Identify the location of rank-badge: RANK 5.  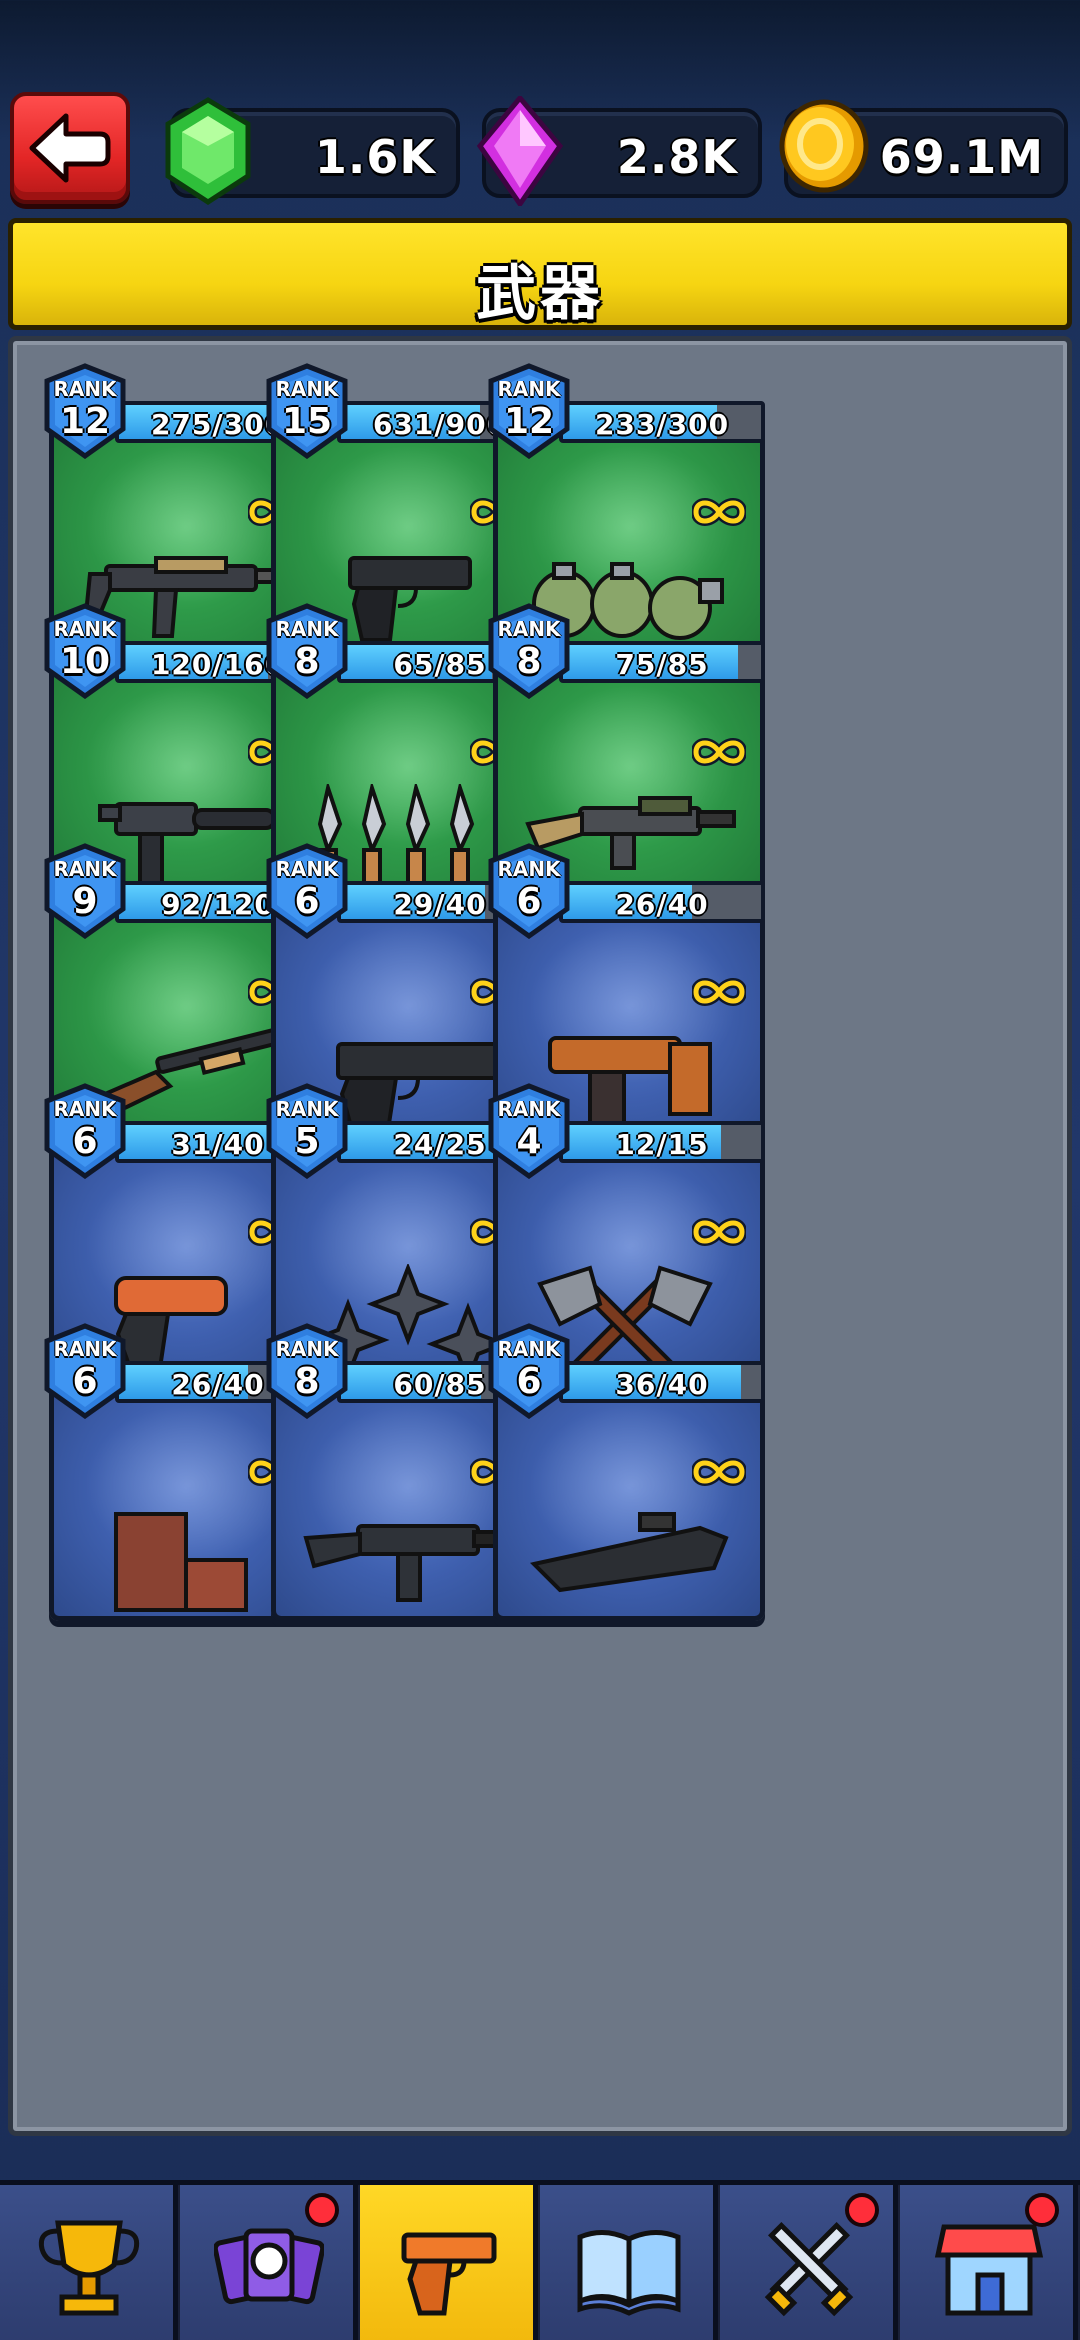
(307, 1131).